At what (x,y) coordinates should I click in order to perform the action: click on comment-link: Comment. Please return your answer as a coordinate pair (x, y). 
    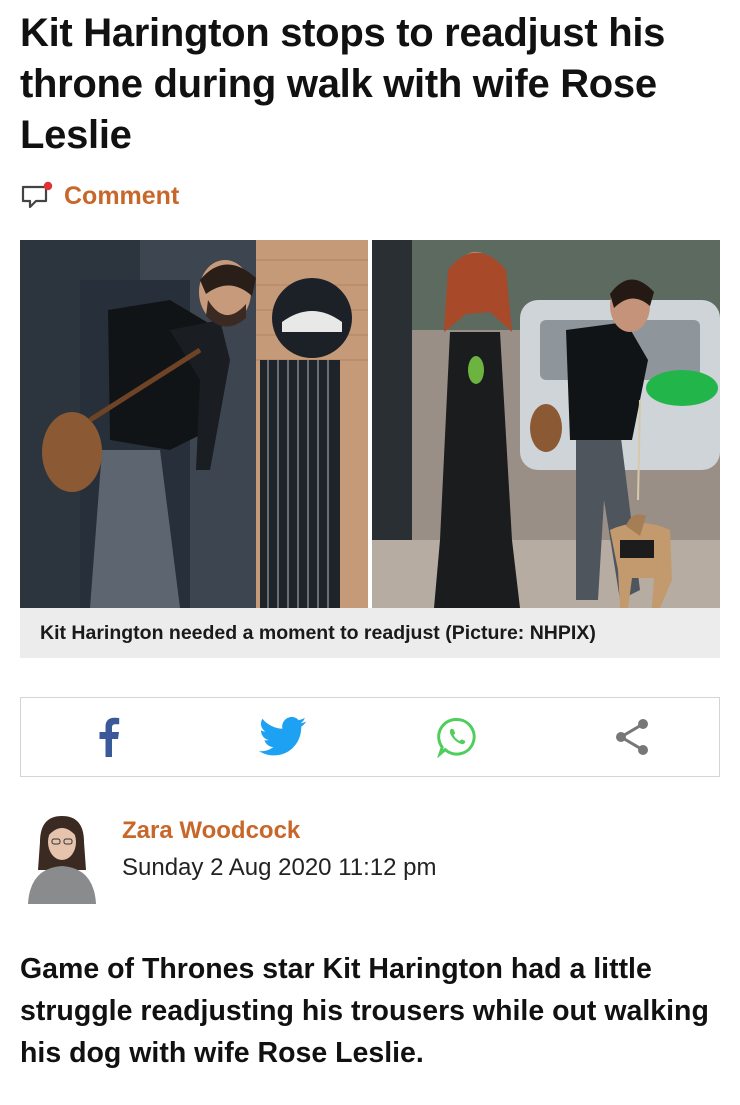
    Looking at the image, I should click on (99, 196).